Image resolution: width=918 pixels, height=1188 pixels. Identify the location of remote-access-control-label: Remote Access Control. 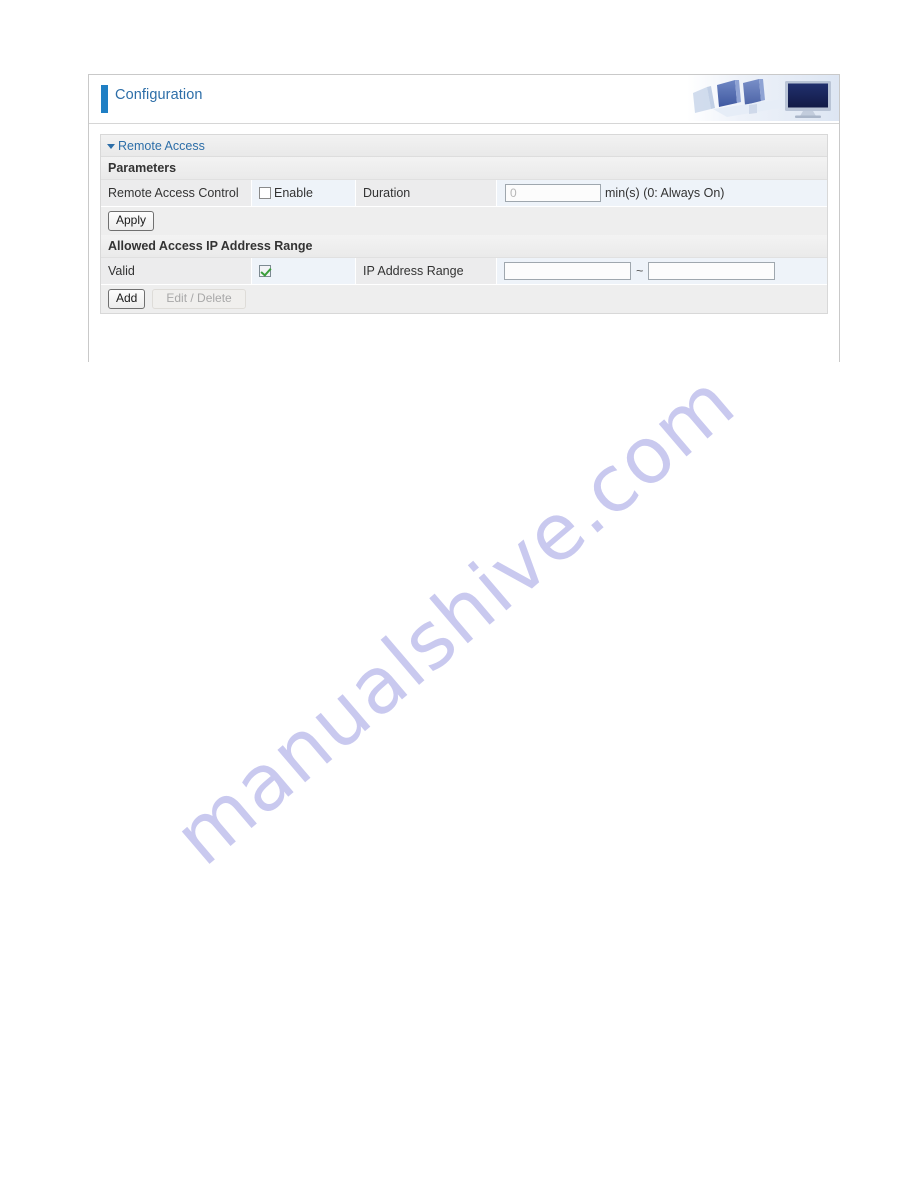
(176, 193).